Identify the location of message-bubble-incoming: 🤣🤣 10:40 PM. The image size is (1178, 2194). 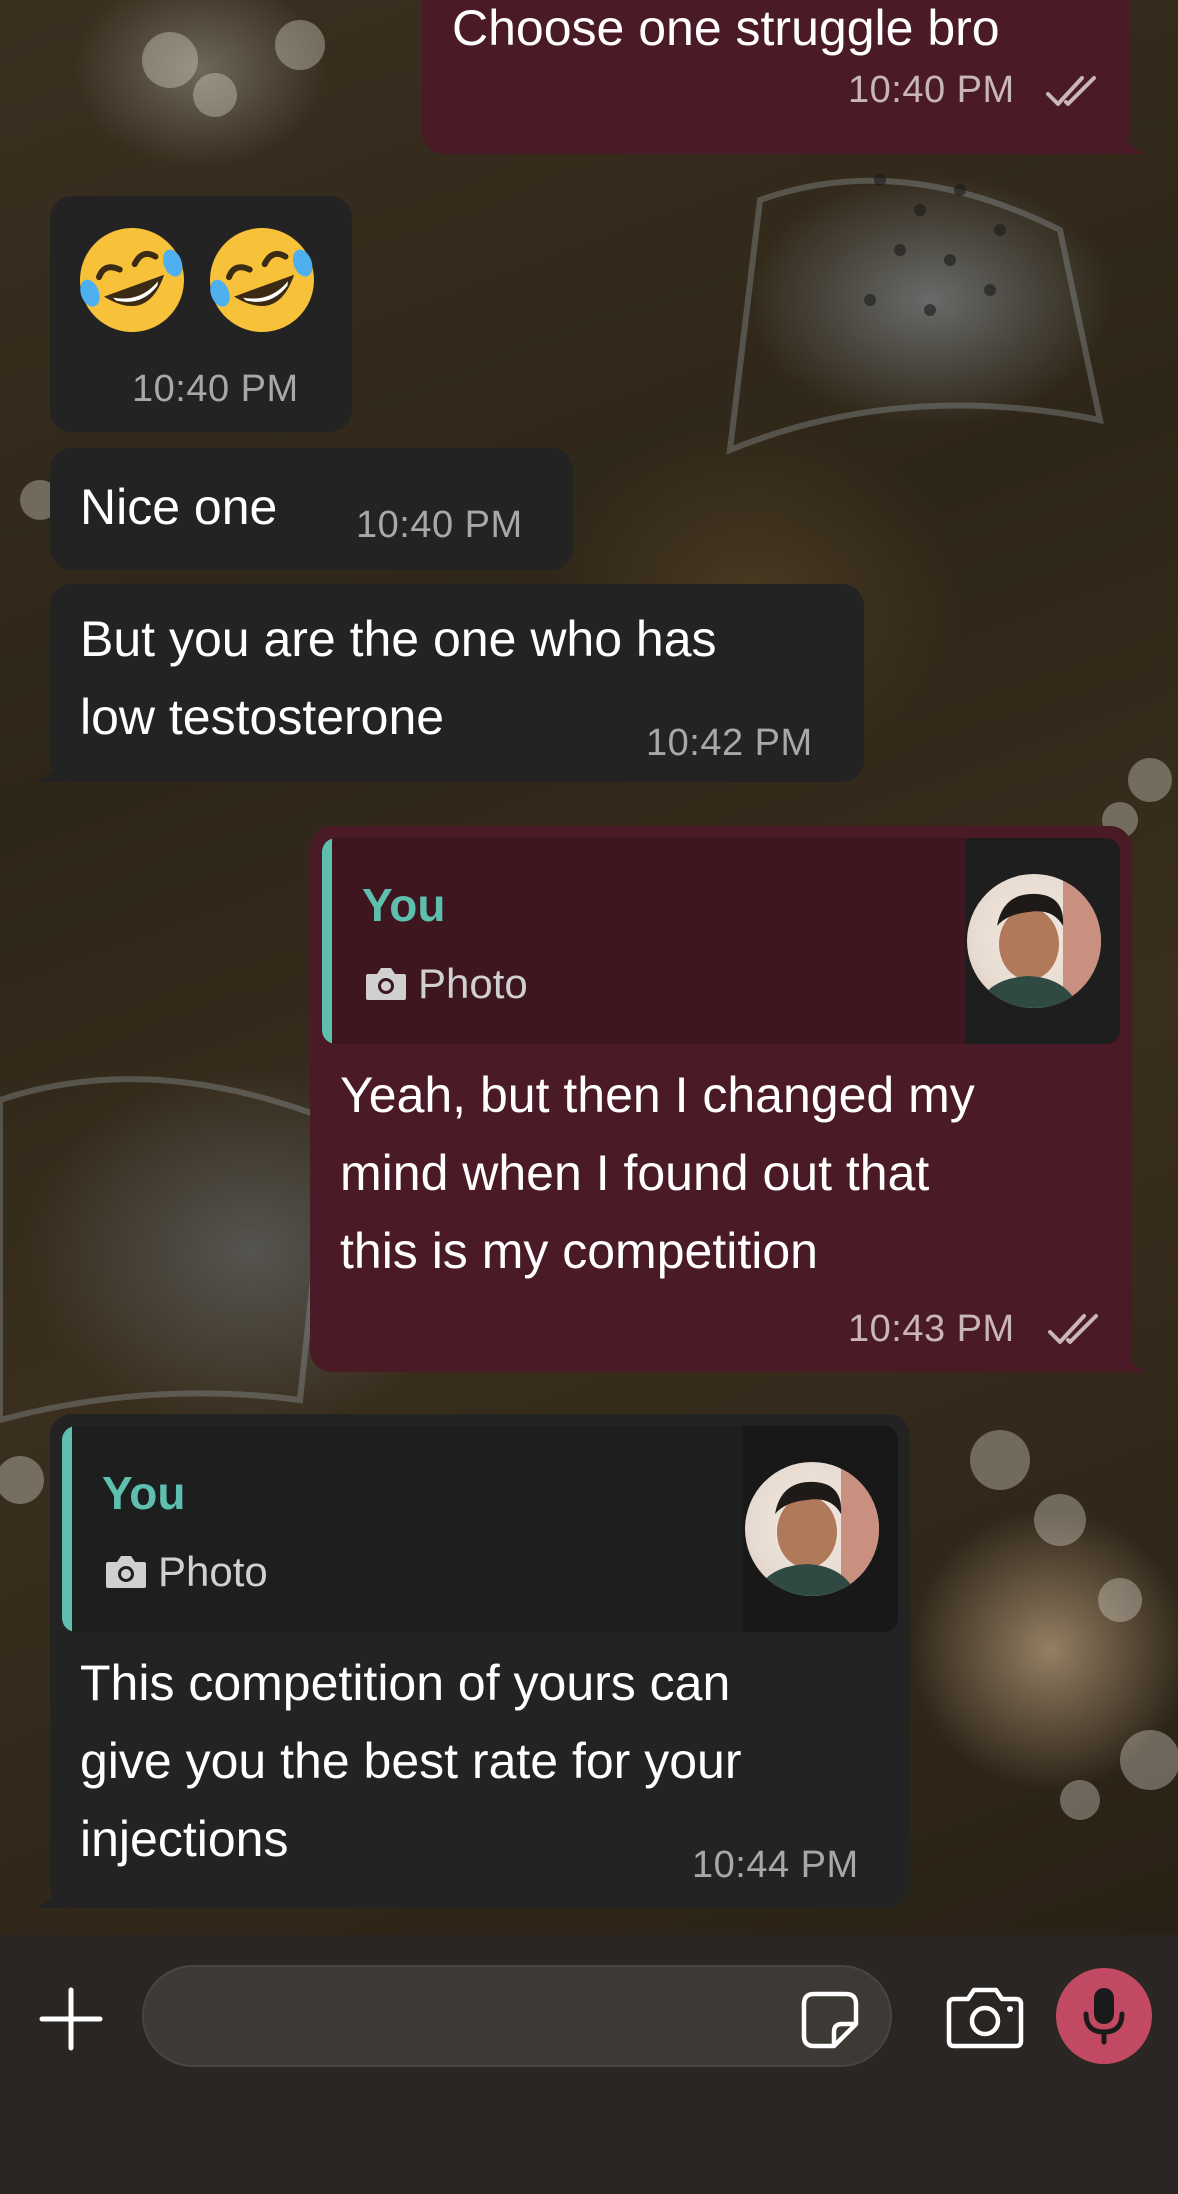
(201, 314).